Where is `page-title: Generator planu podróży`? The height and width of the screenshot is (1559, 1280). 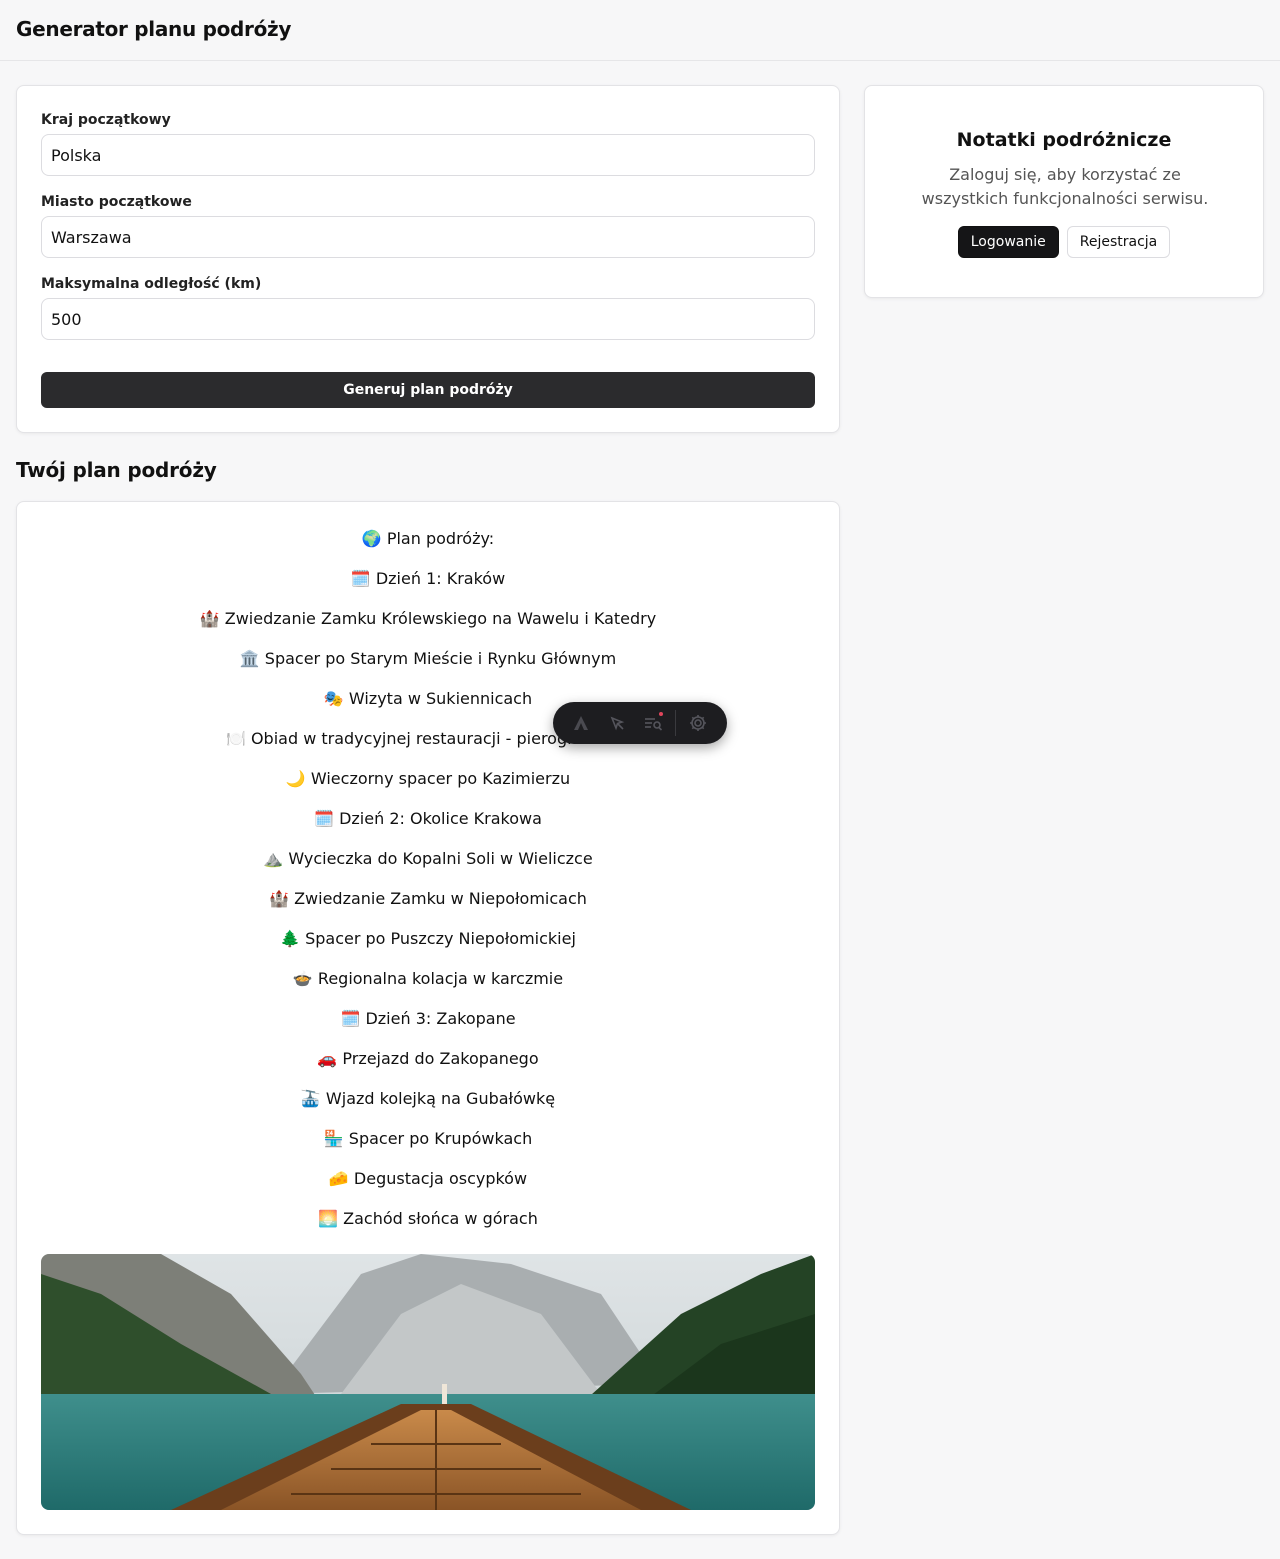 page-title: Generator planu podróży is located at coordinates (154, 29).